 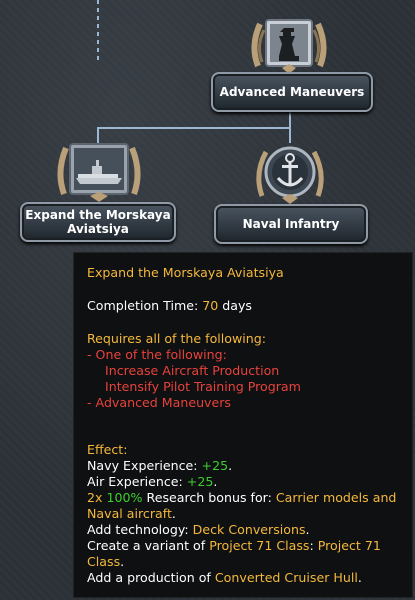 I want to click on focus-naval-infantry: Naval Infantry, so click(x=291, y=224).